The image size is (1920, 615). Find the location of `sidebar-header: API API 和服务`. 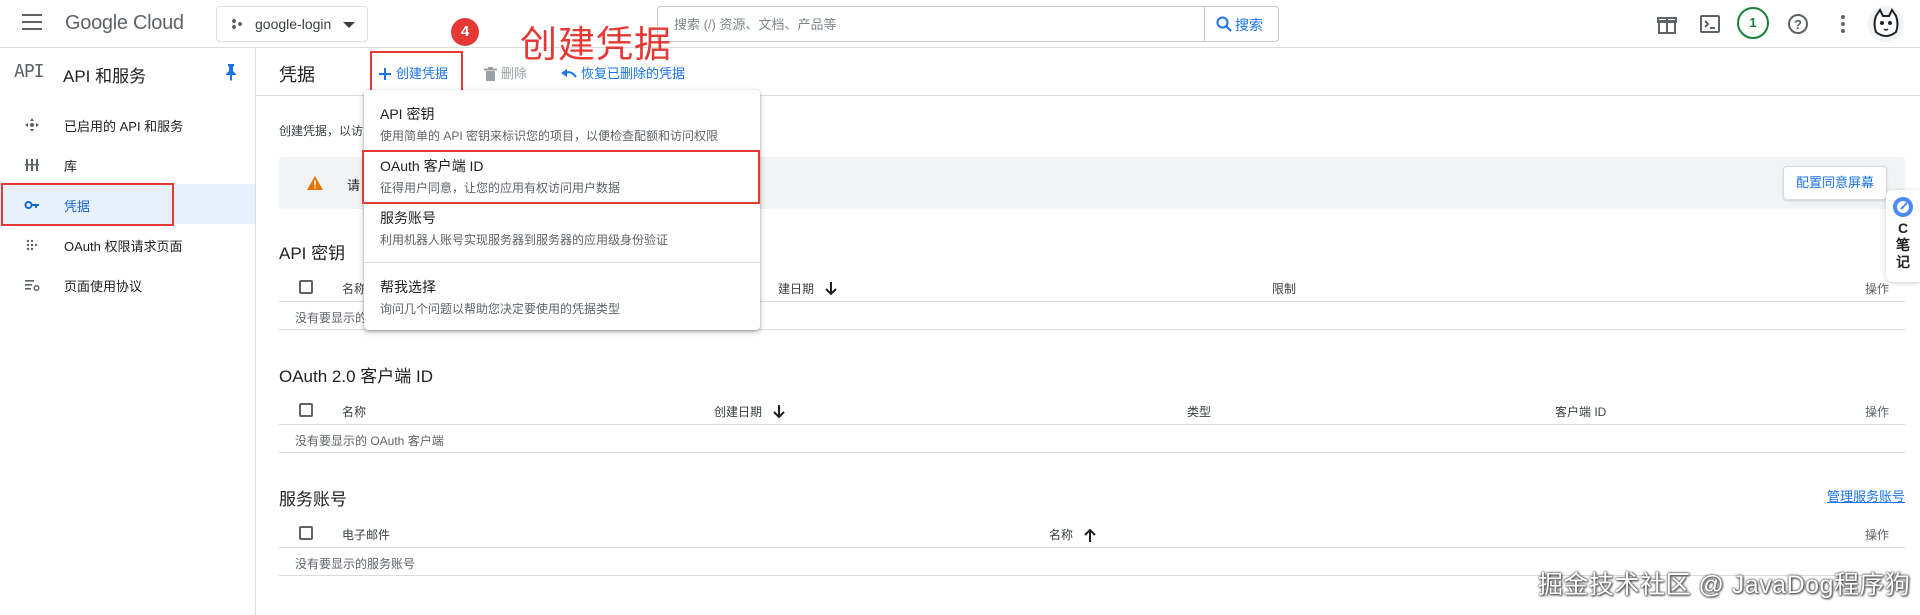

sidebar-header: API API 和服务 is located at coordinates (128, 72).